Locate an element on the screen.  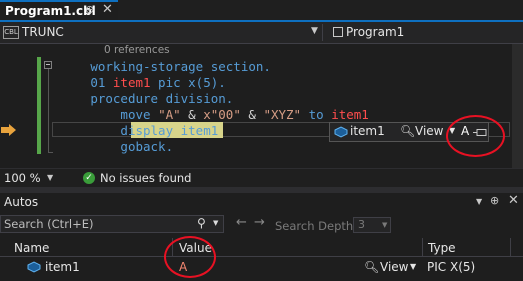
search-depth-value: 3 is located at coordinates (361, 224).